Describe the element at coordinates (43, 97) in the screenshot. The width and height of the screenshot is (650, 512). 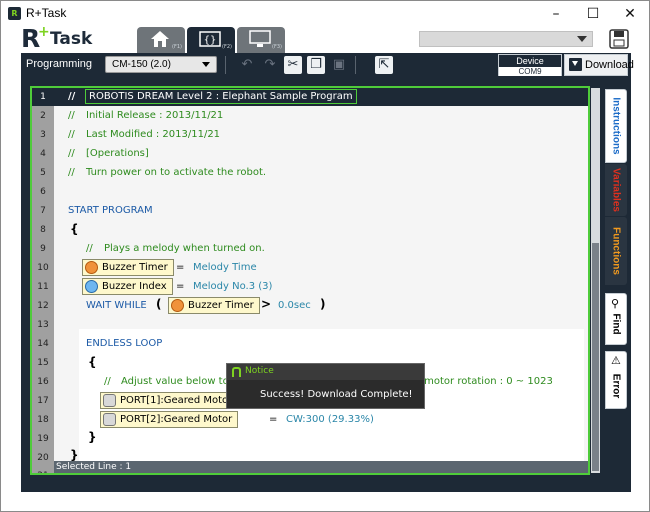
I see `line-number: 1` at that location.